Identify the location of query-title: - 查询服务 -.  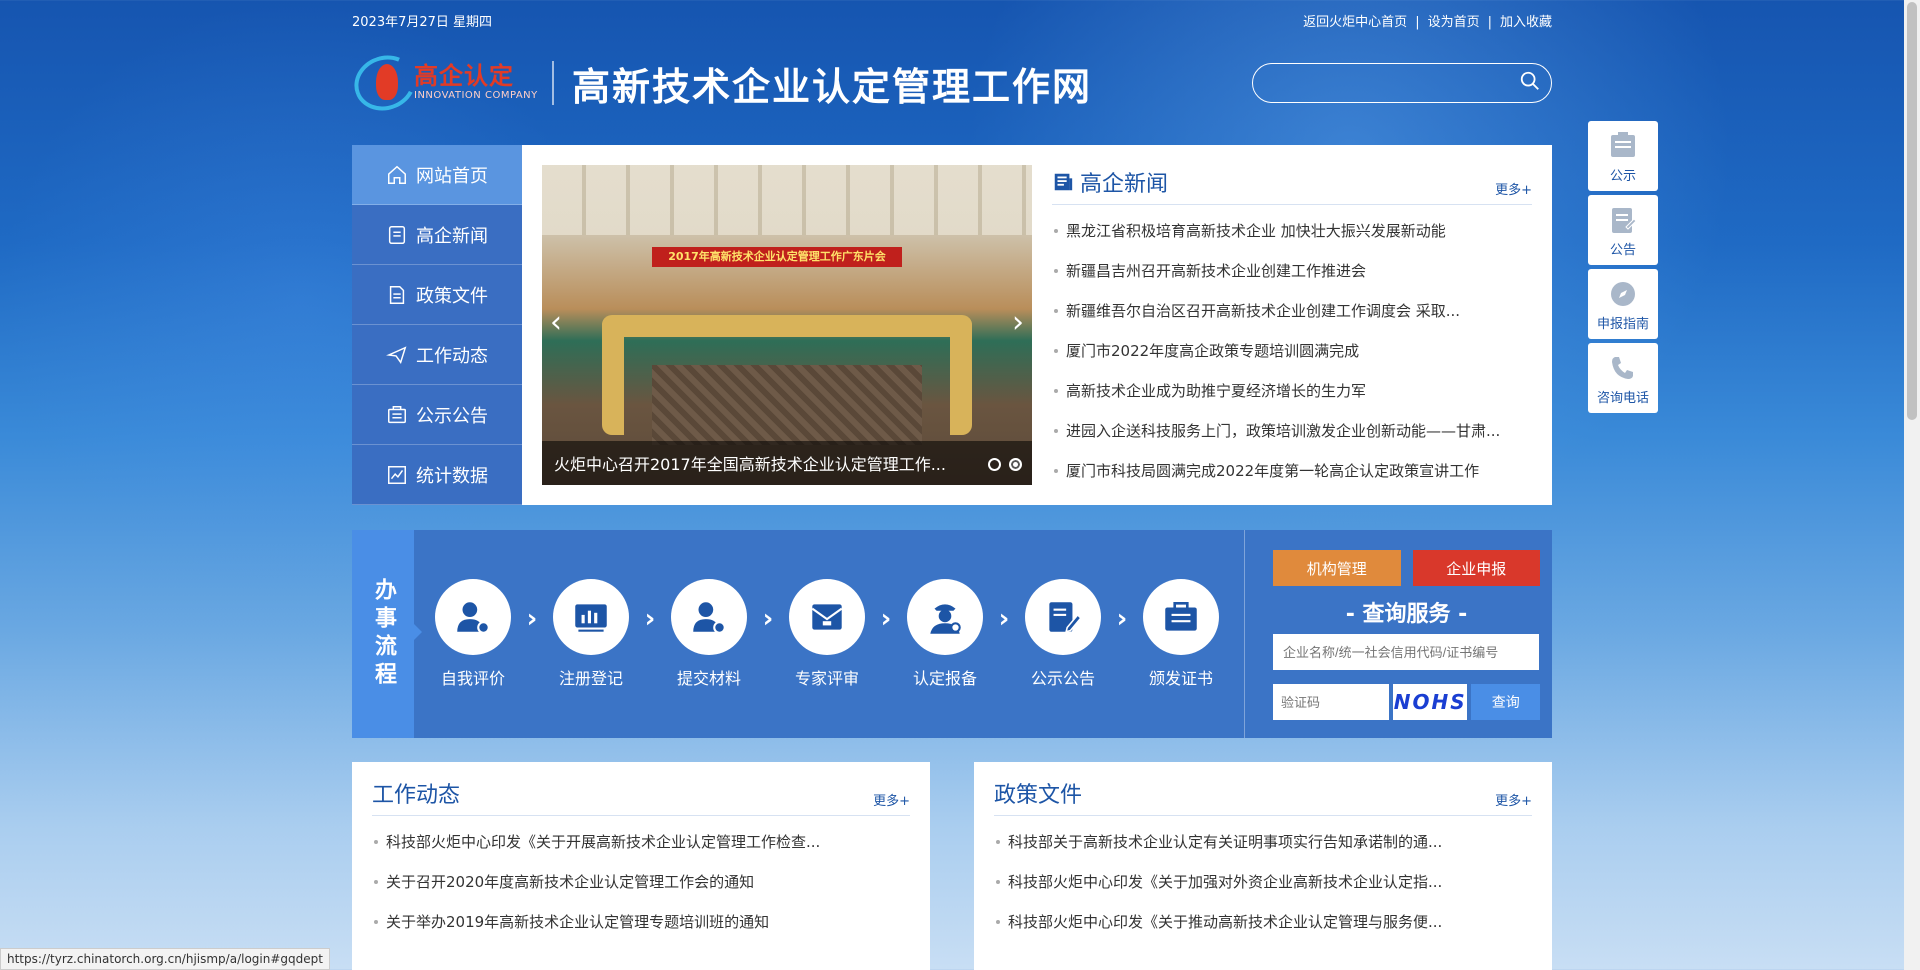
(1406, 614).